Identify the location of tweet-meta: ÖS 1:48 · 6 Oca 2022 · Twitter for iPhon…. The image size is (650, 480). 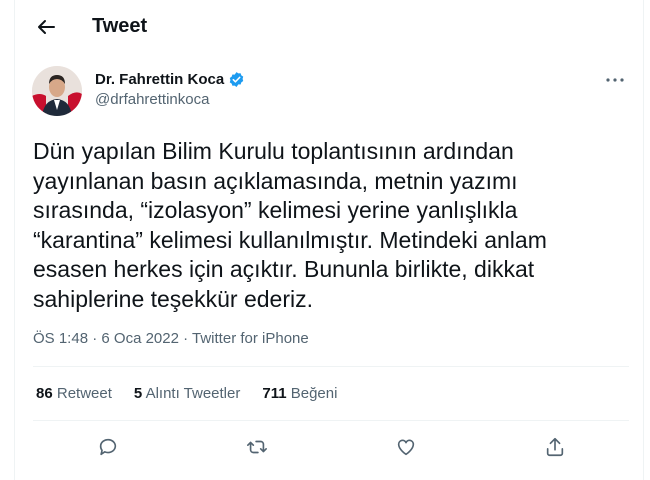
(171, 338).